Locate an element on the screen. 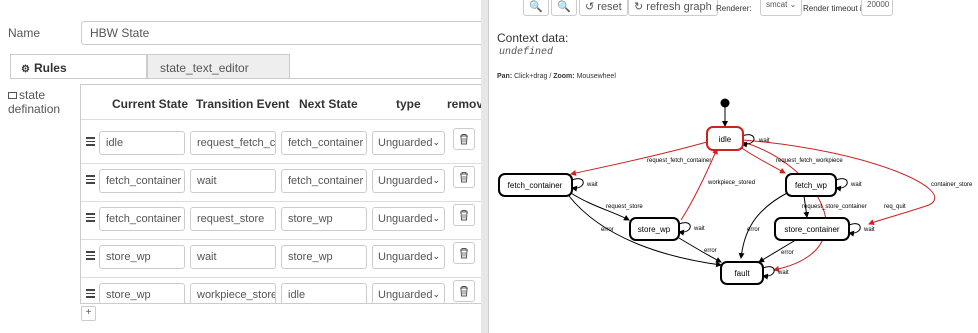 The height and width of the screenshot is (333, 978). edge-label-workpiece-stored: workpiece_stored is located at coordinates (731, 183).